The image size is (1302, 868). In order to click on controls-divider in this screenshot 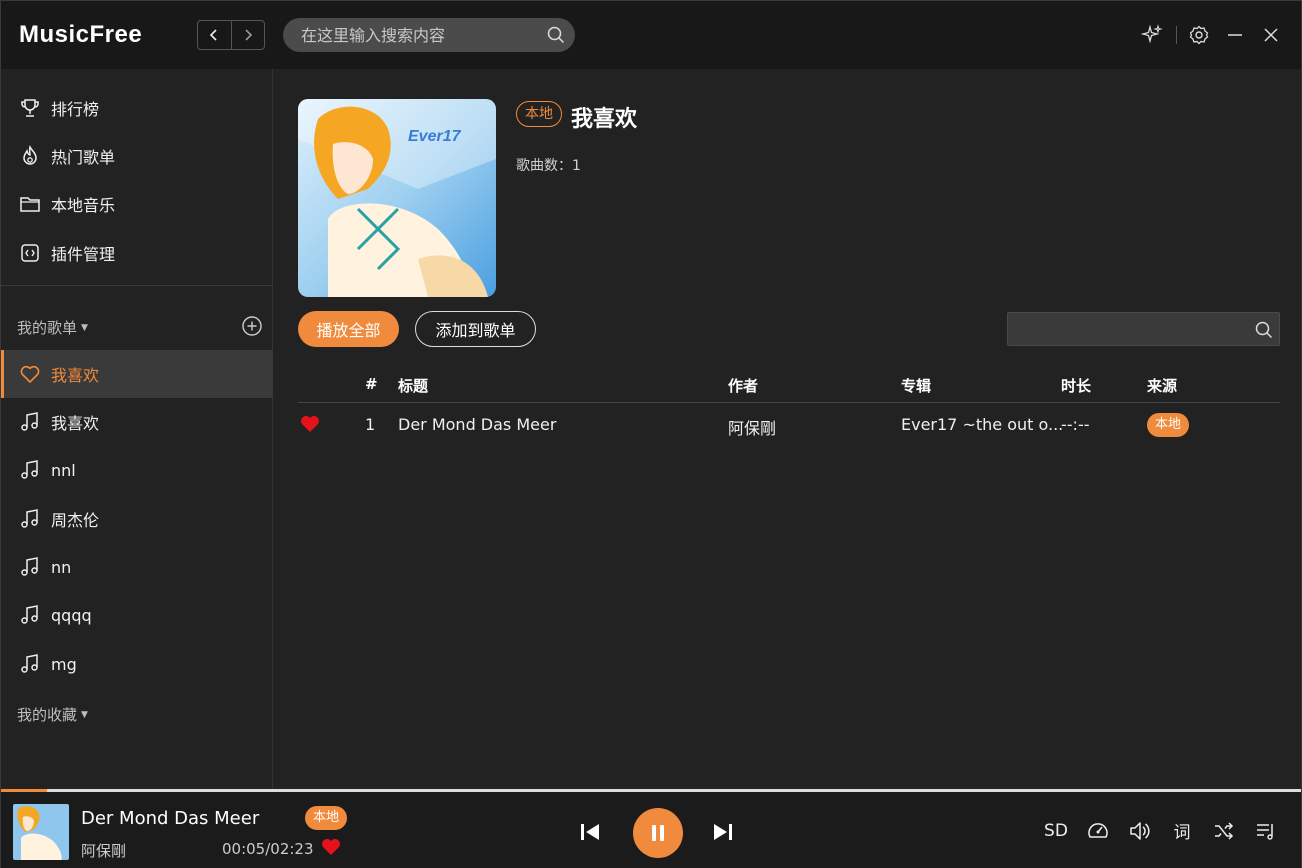, I will do `click(1176, 35)`.